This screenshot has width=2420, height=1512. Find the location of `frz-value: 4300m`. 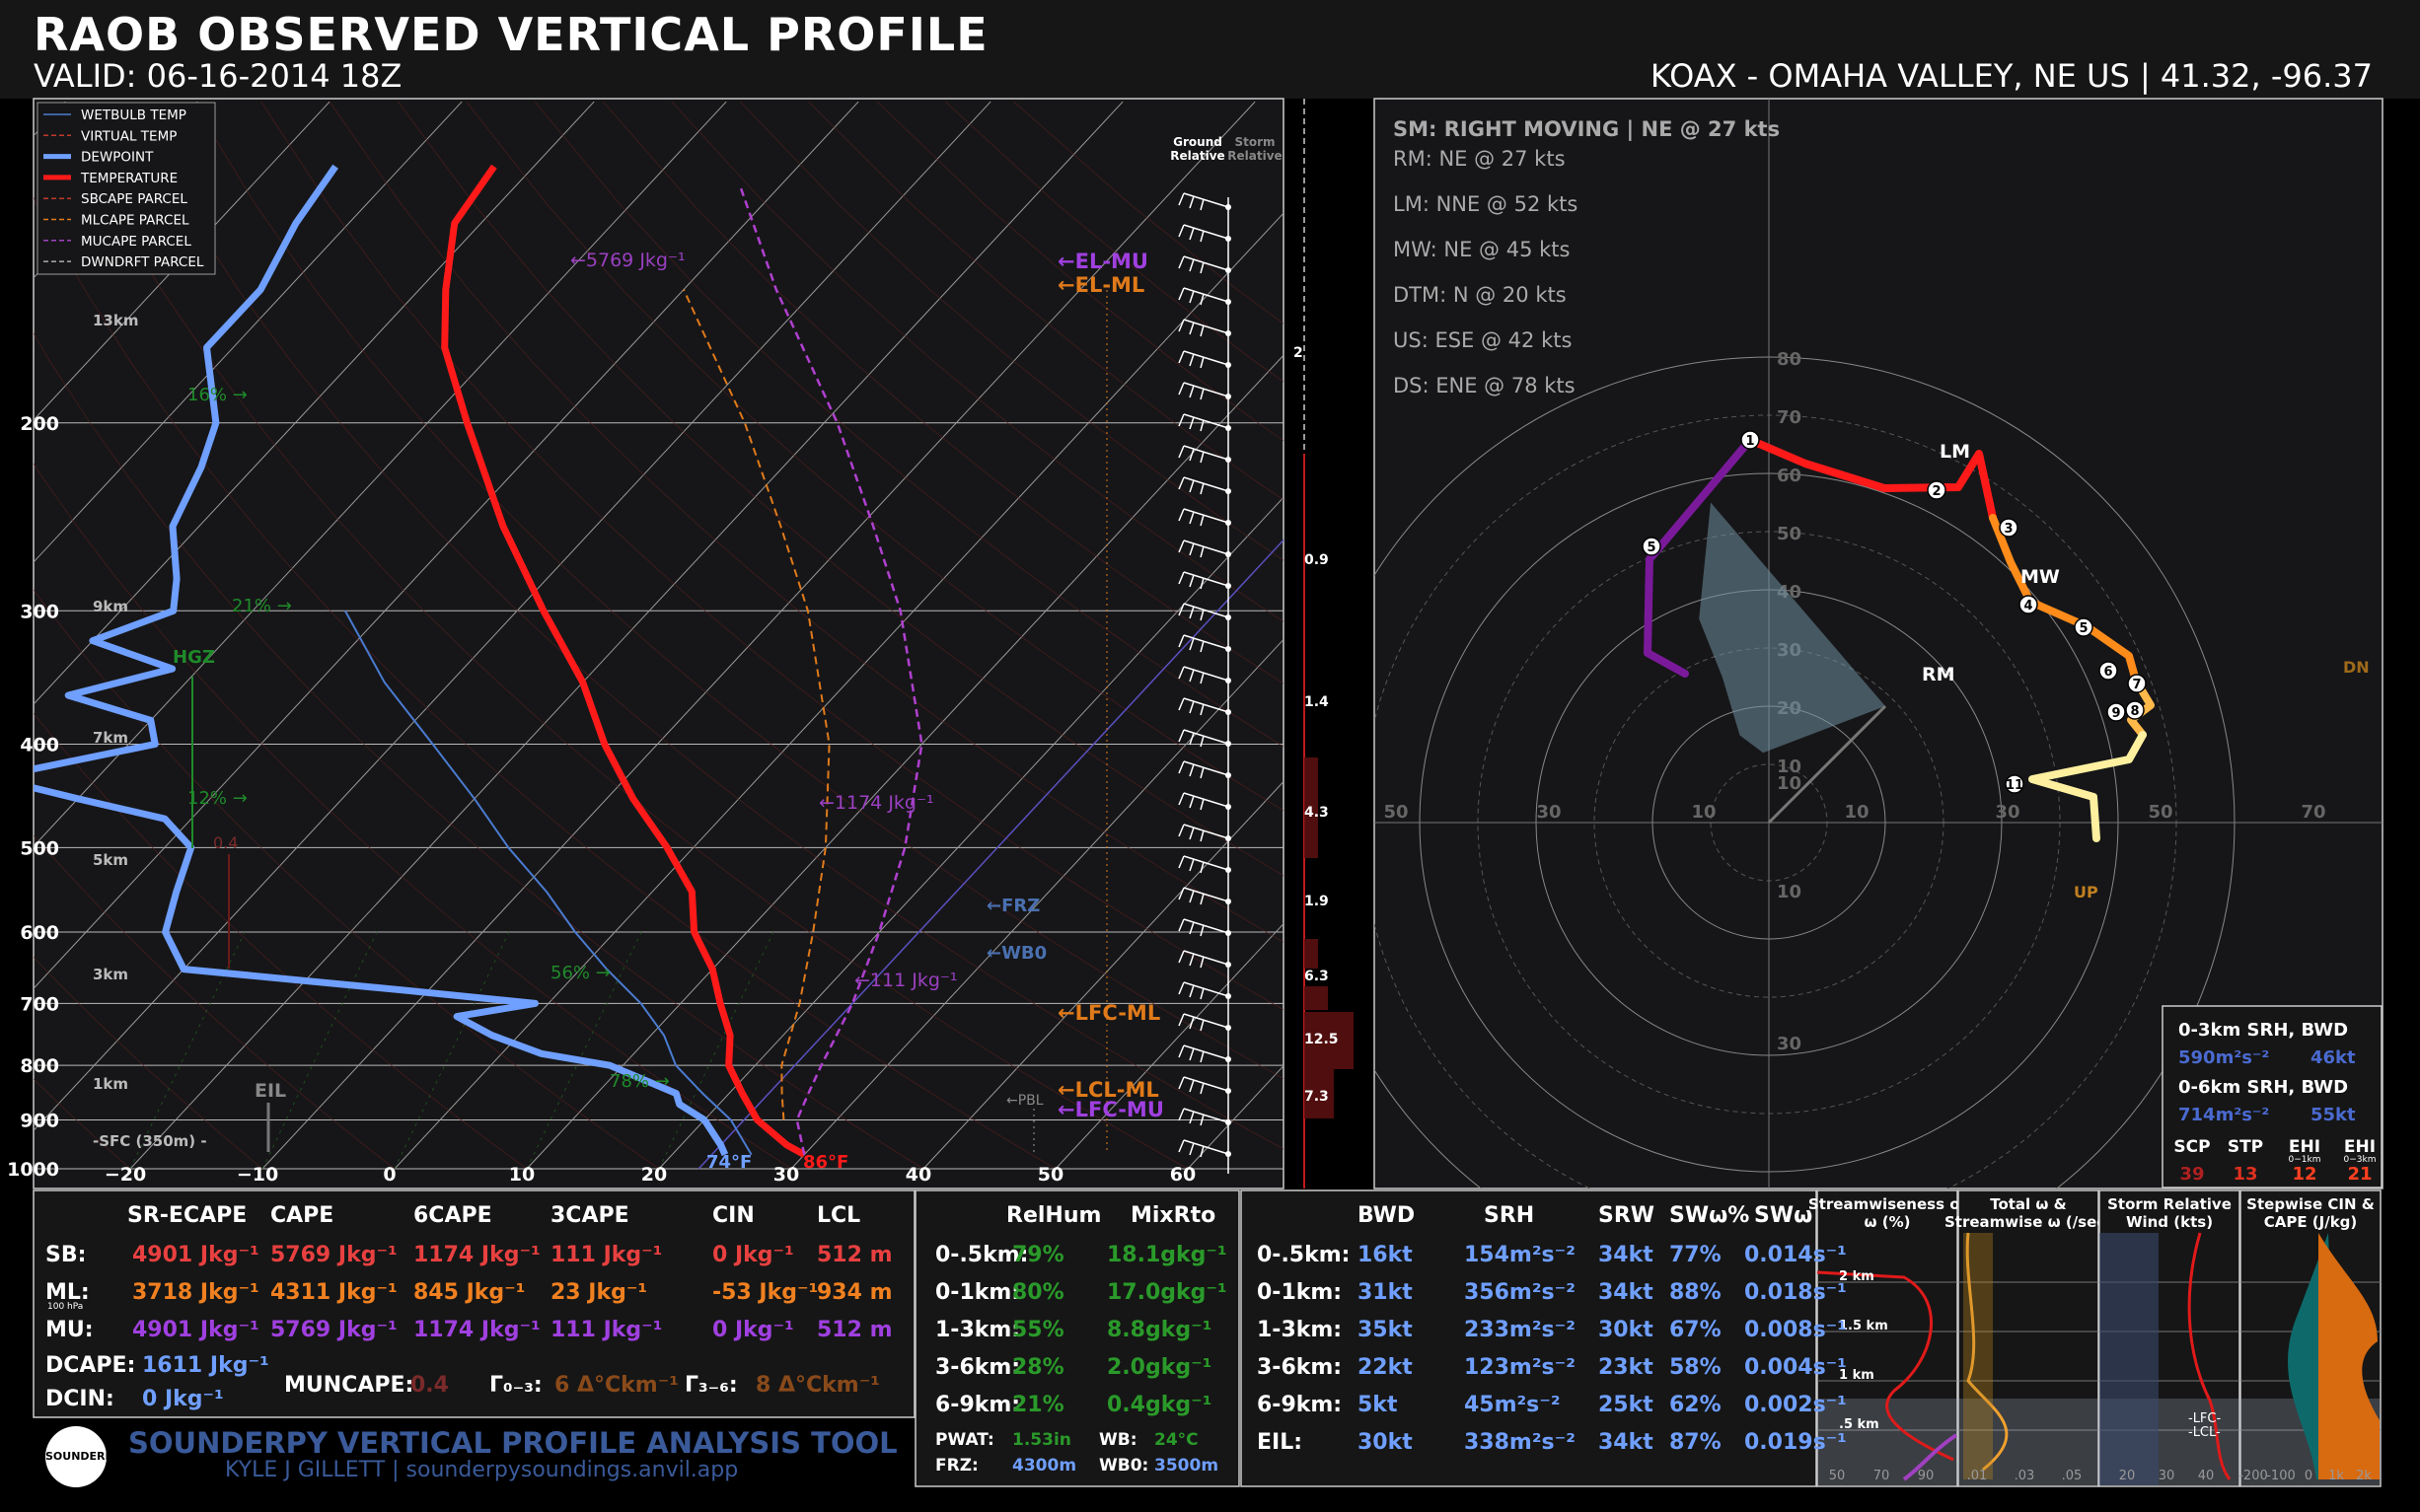

frz-value: 4300m is located at coordinates (1044, 1466).